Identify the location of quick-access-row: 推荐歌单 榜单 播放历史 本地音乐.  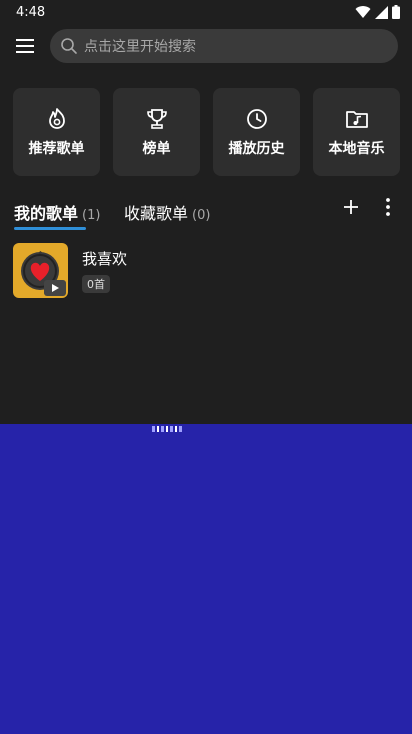
(206, 132).